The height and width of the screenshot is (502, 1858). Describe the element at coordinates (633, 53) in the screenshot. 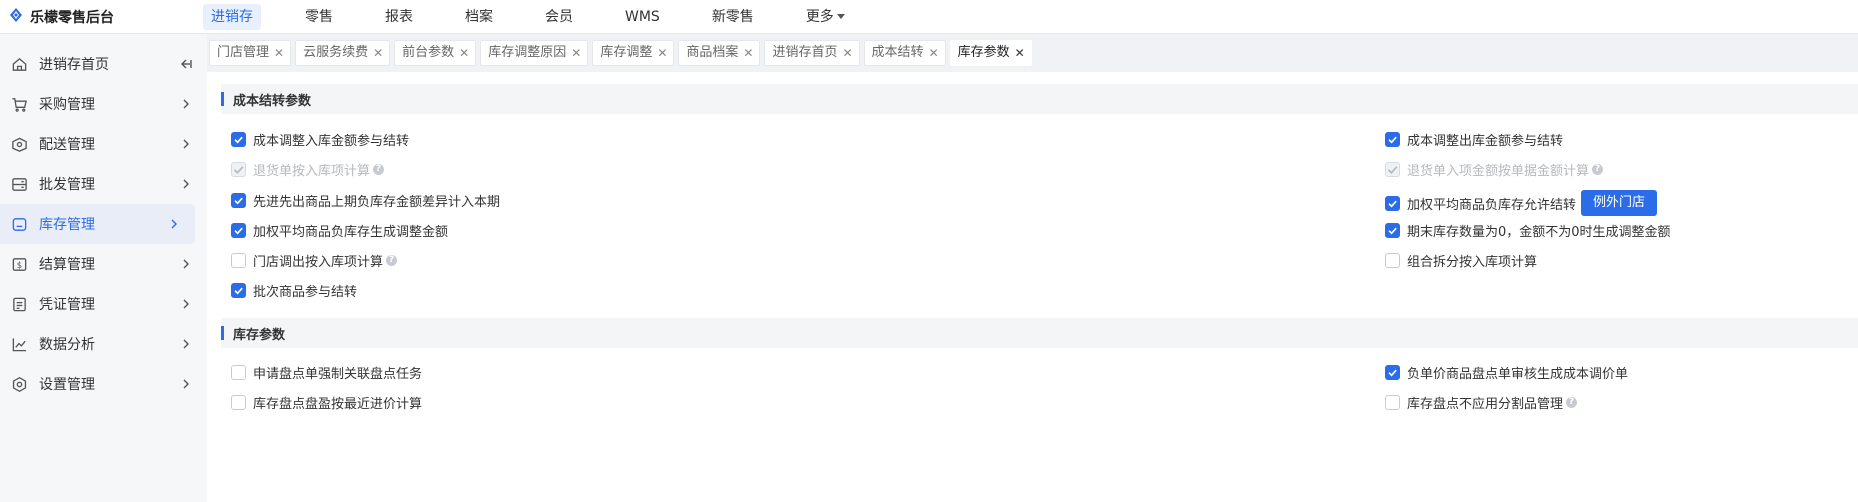

I see `tab-stock-adjust: 库存调整 ✕` at that location.